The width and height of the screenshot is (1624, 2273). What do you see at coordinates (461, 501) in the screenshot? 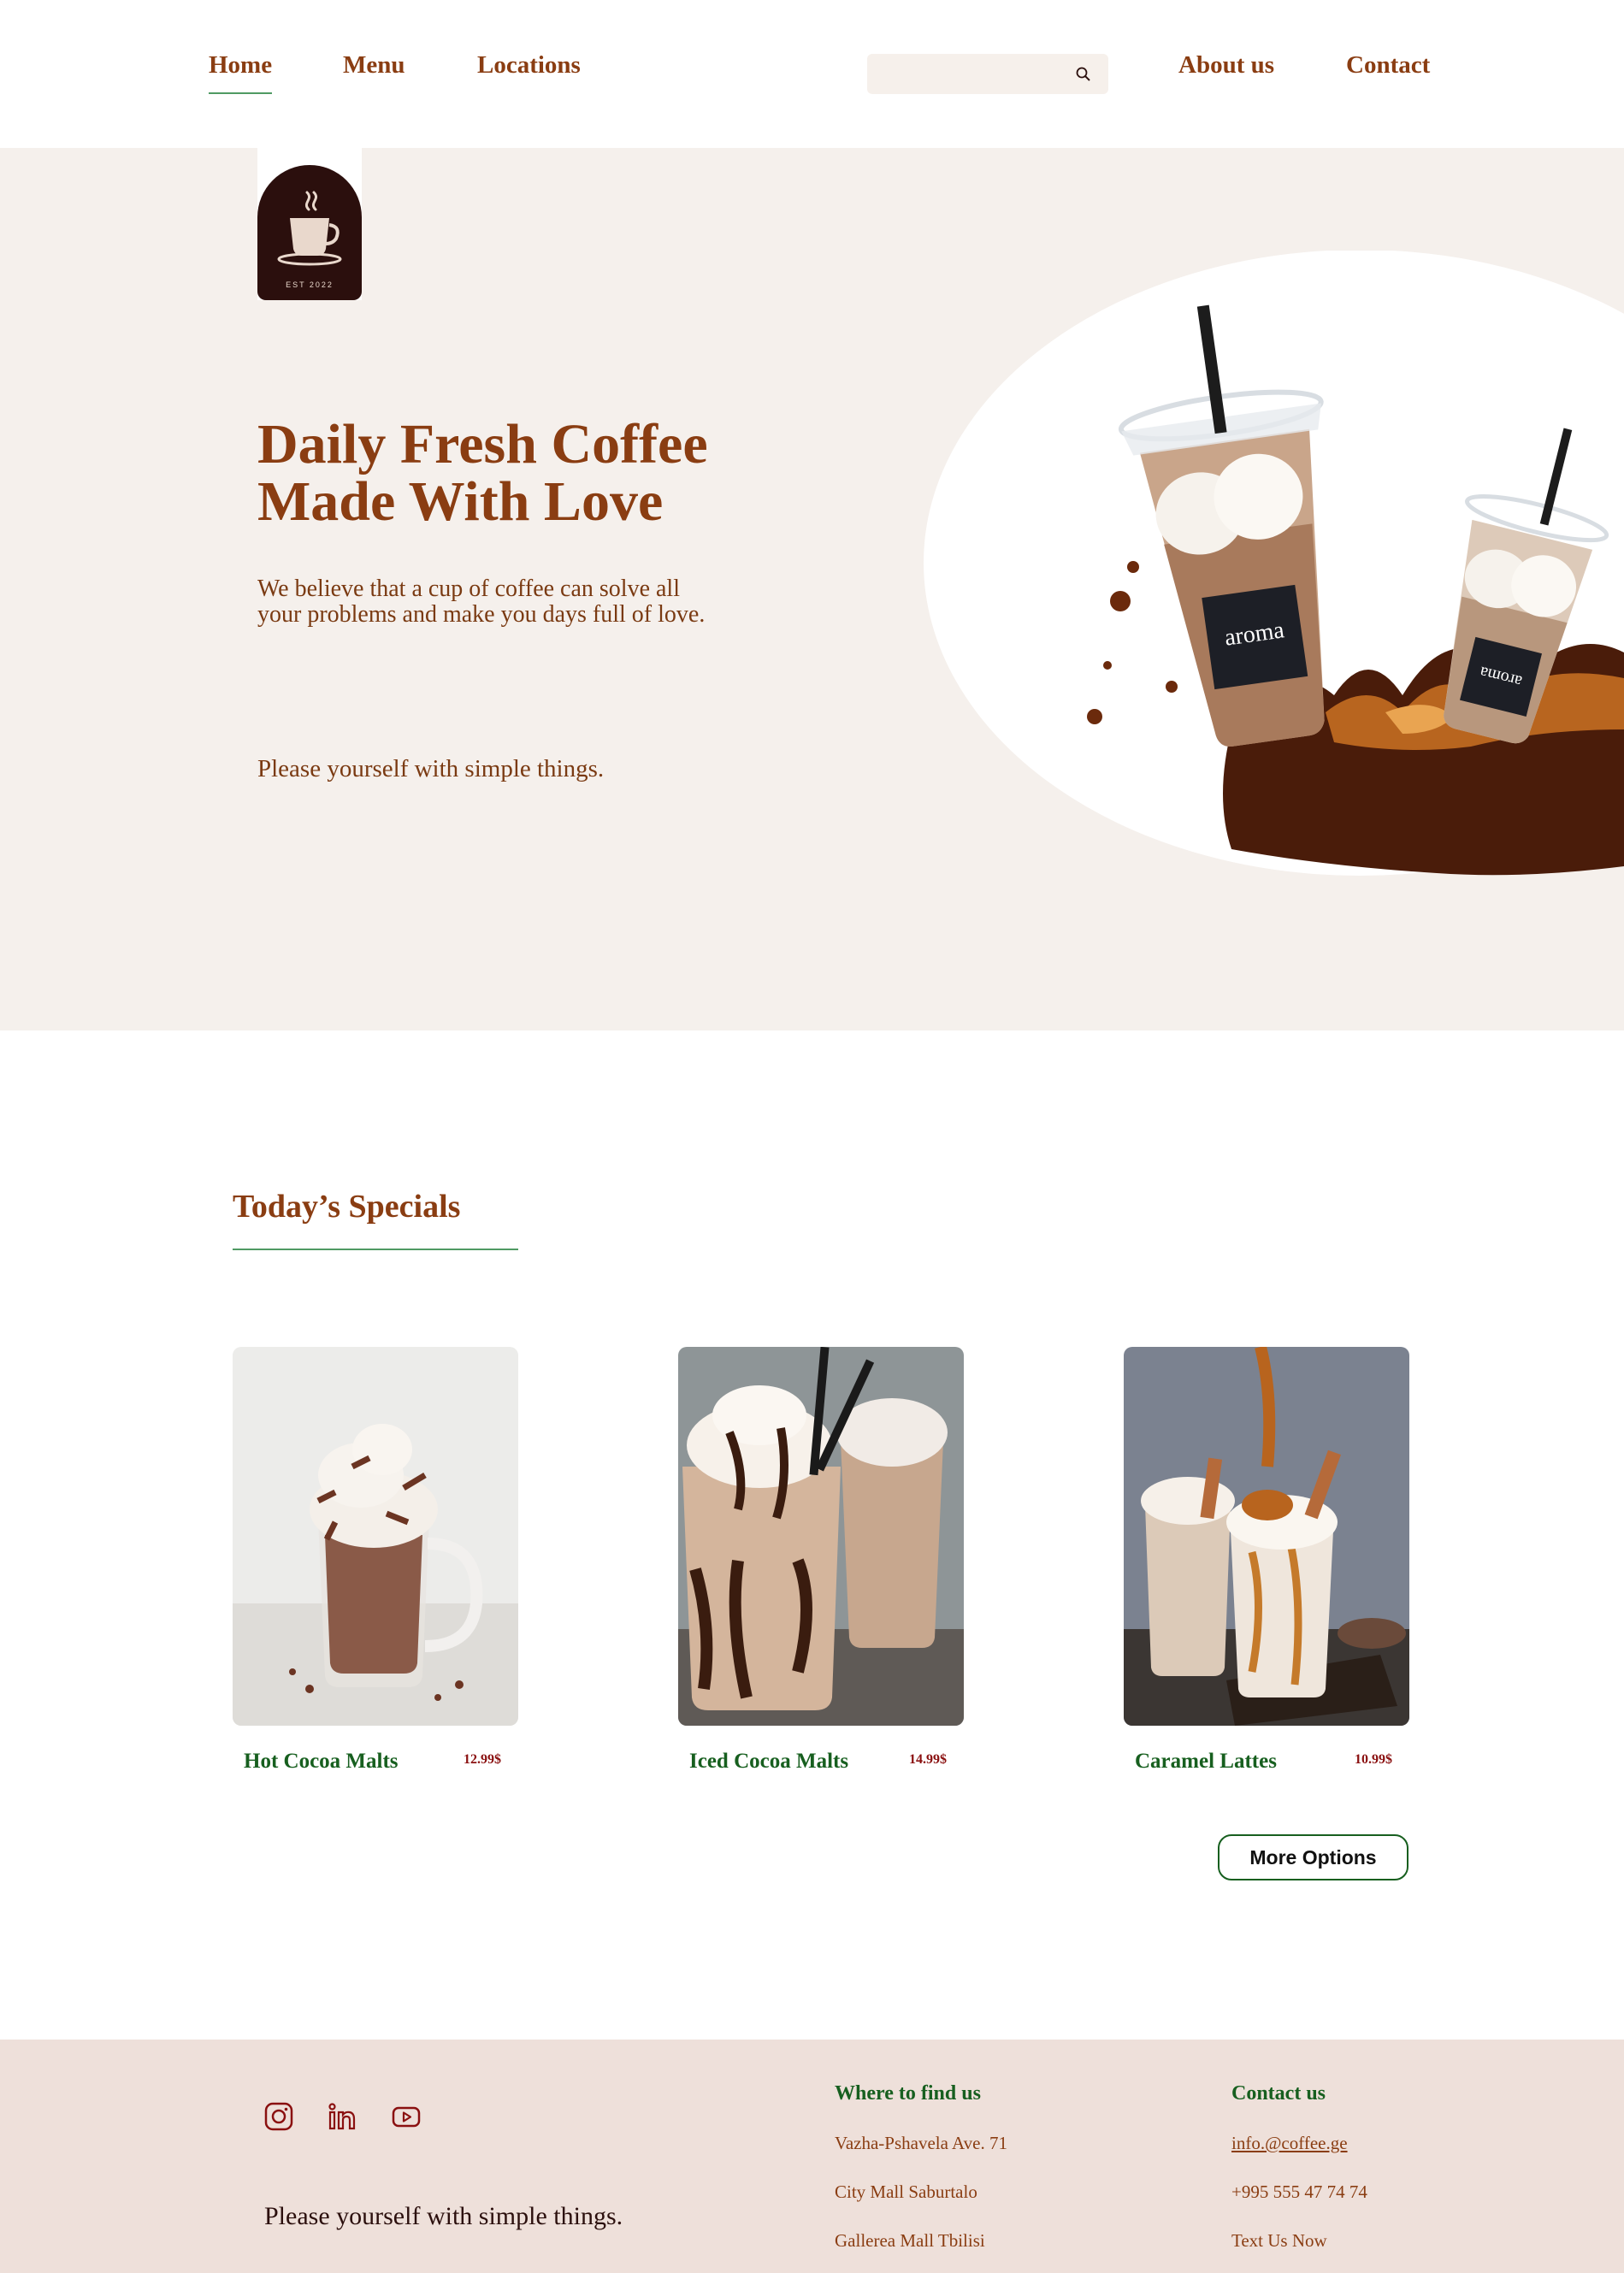
I see `hero-title-line-2: Made With Love` at bounding box center [461, 501].